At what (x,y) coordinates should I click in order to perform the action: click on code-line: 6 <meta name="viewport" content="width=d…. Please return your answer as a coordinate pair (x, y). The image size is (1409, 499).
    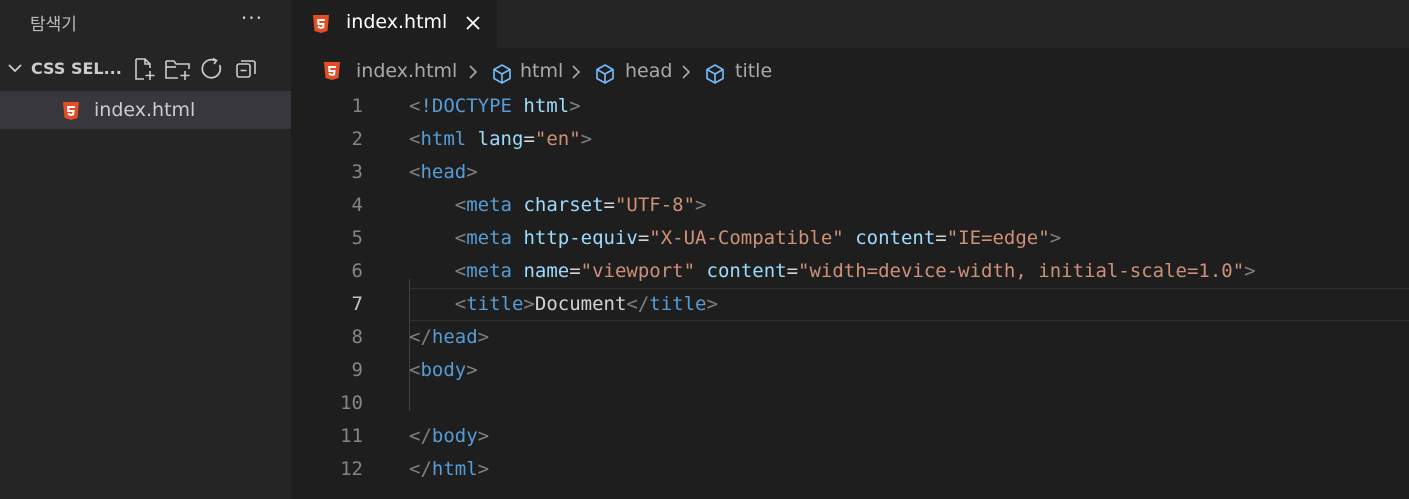
    Looking at the image, I should click on (850, 271).